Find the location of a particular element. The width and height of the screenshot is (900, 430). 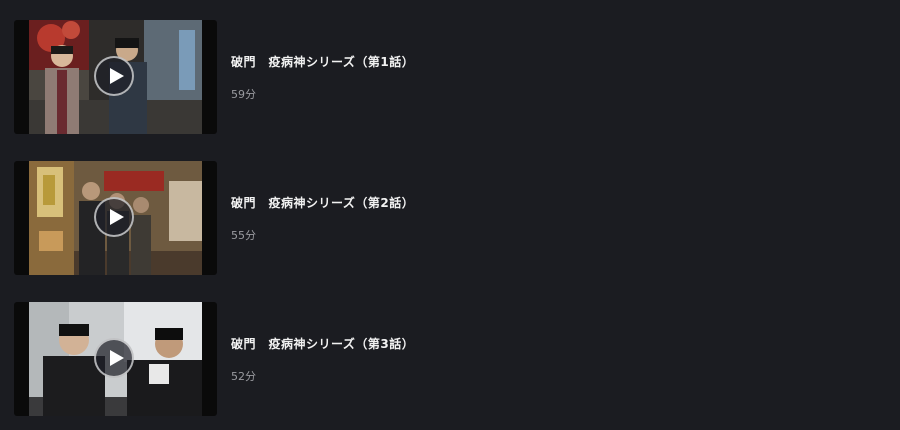

episode-duration: 55分 is located at coordinates (243, 235).